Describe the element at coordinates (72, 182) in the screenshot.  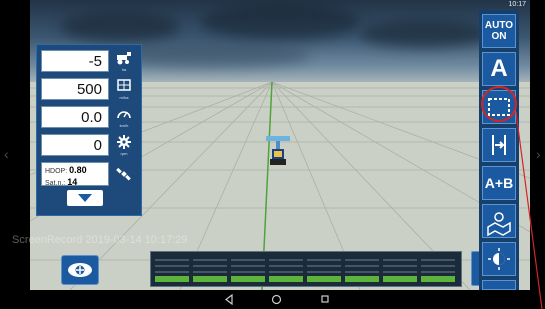
I see `sat-value: 14` at that location.